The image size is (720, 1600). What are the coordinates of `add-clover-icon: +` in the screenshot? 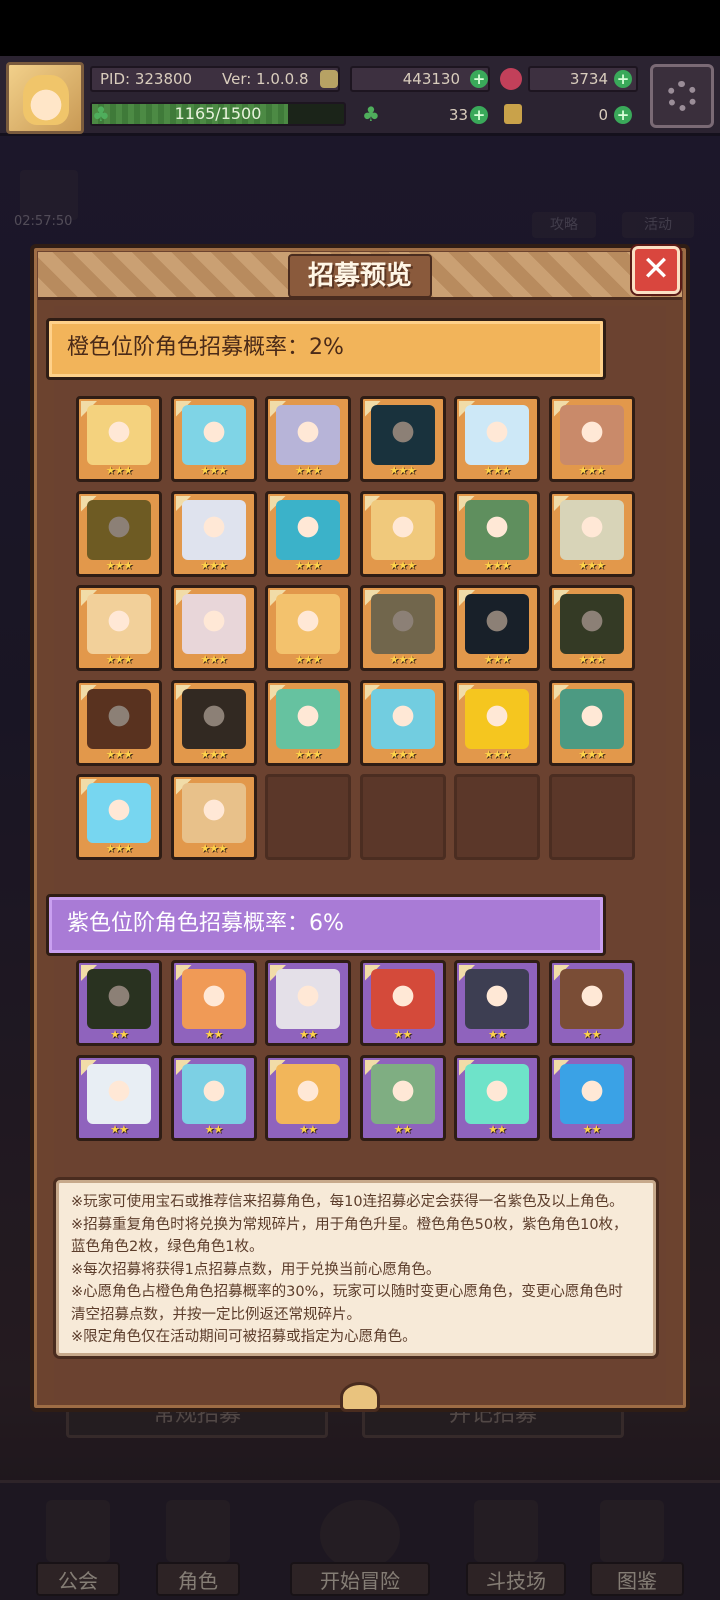 It's located at (479, 115).